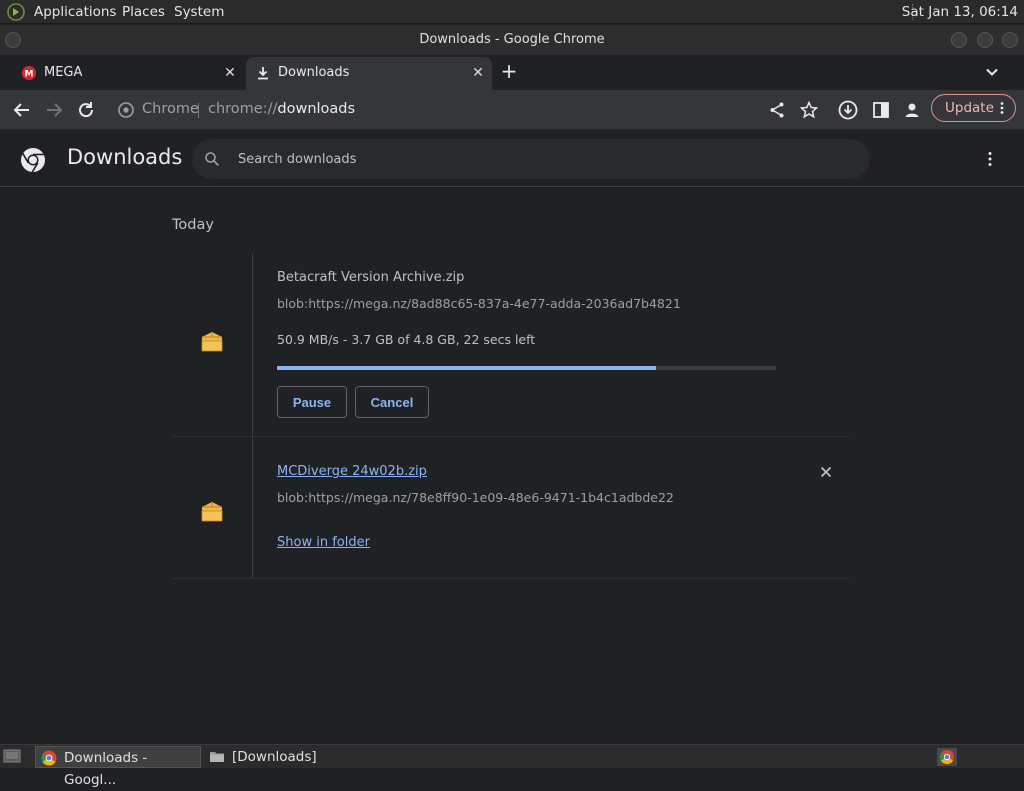 The width and height of the screenshot is (1024, 791). Describe the element at coordinates (86, 110) in the screenshot. I see `reload-icon` at that location.